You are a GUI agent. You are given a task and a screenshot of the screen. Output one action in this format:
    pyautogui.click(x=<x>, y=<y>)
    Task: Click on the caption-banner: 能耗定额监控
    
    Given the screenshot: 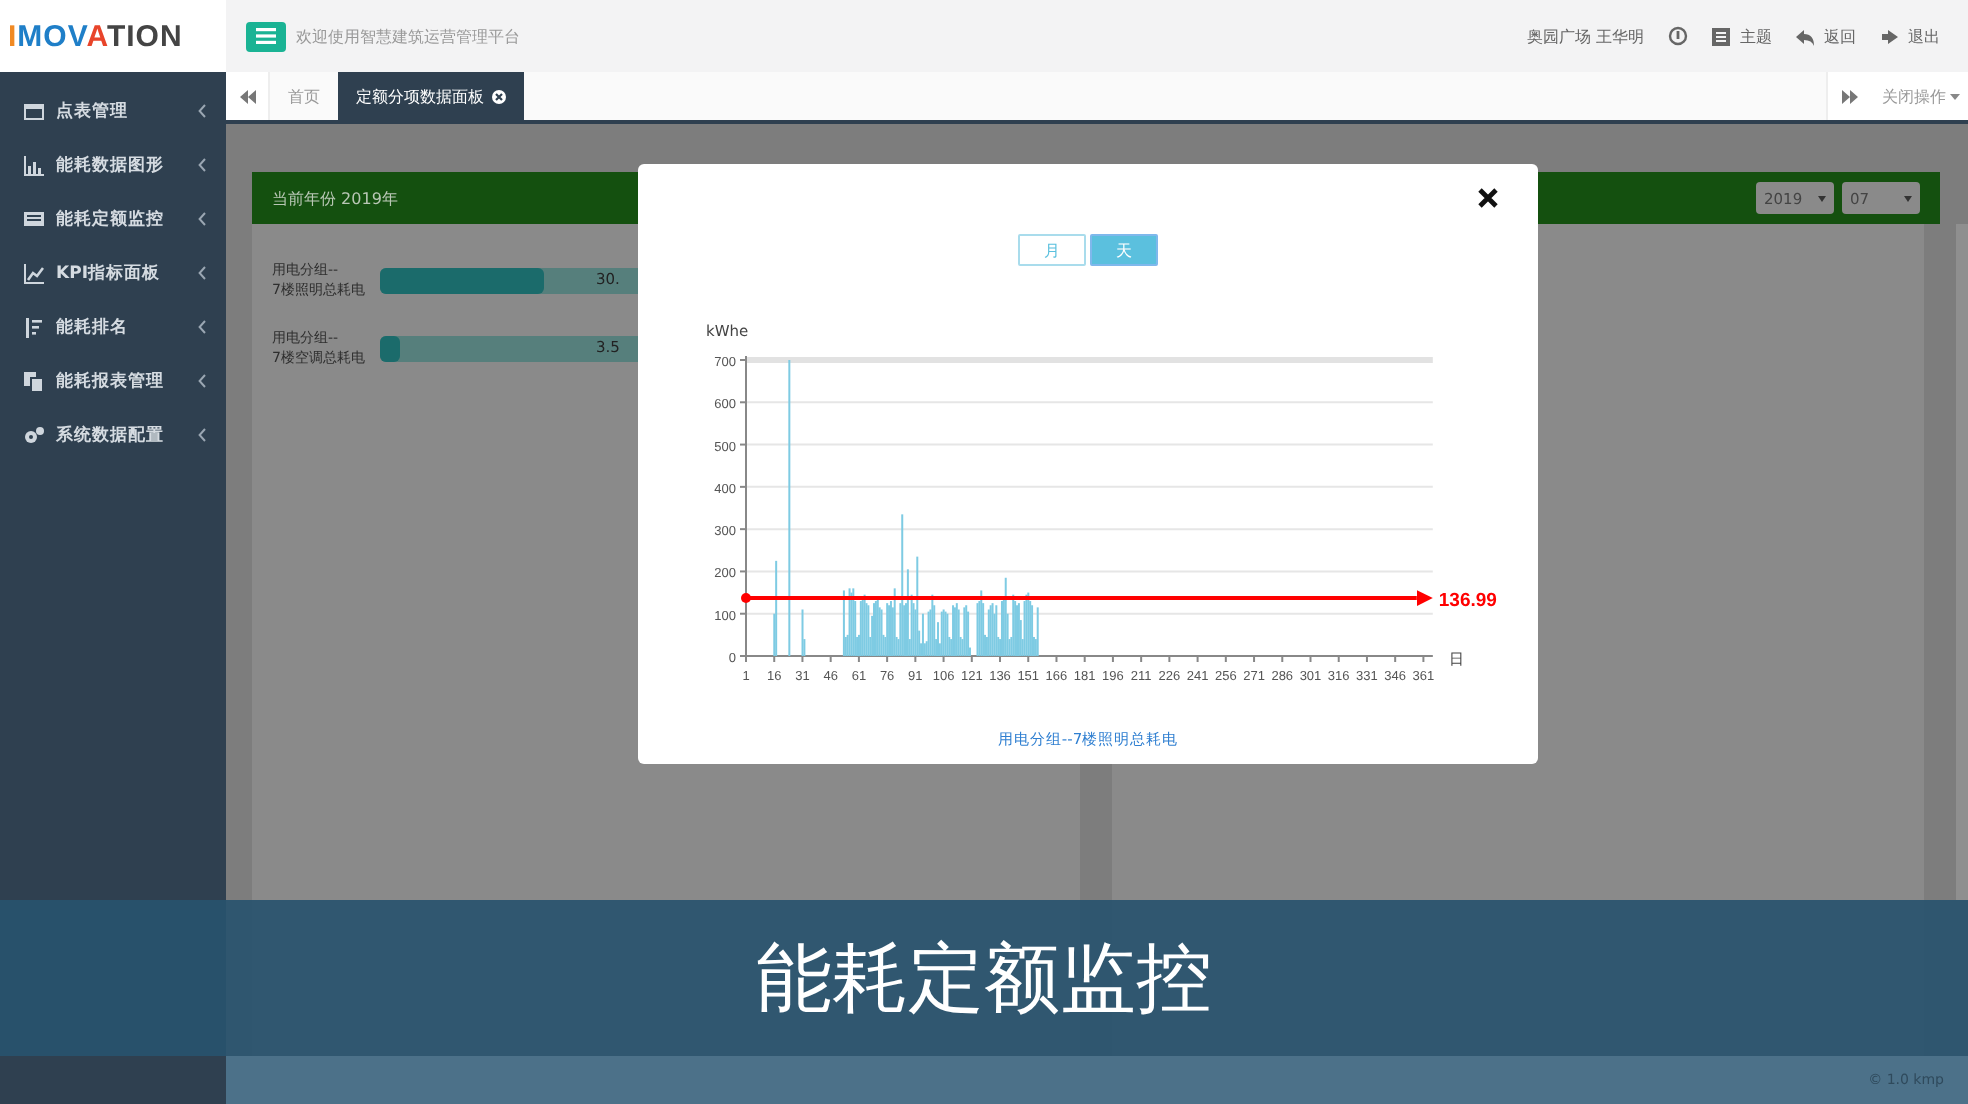 What is the action you would take?
    pyautogui.click(x=984, y=978)
    